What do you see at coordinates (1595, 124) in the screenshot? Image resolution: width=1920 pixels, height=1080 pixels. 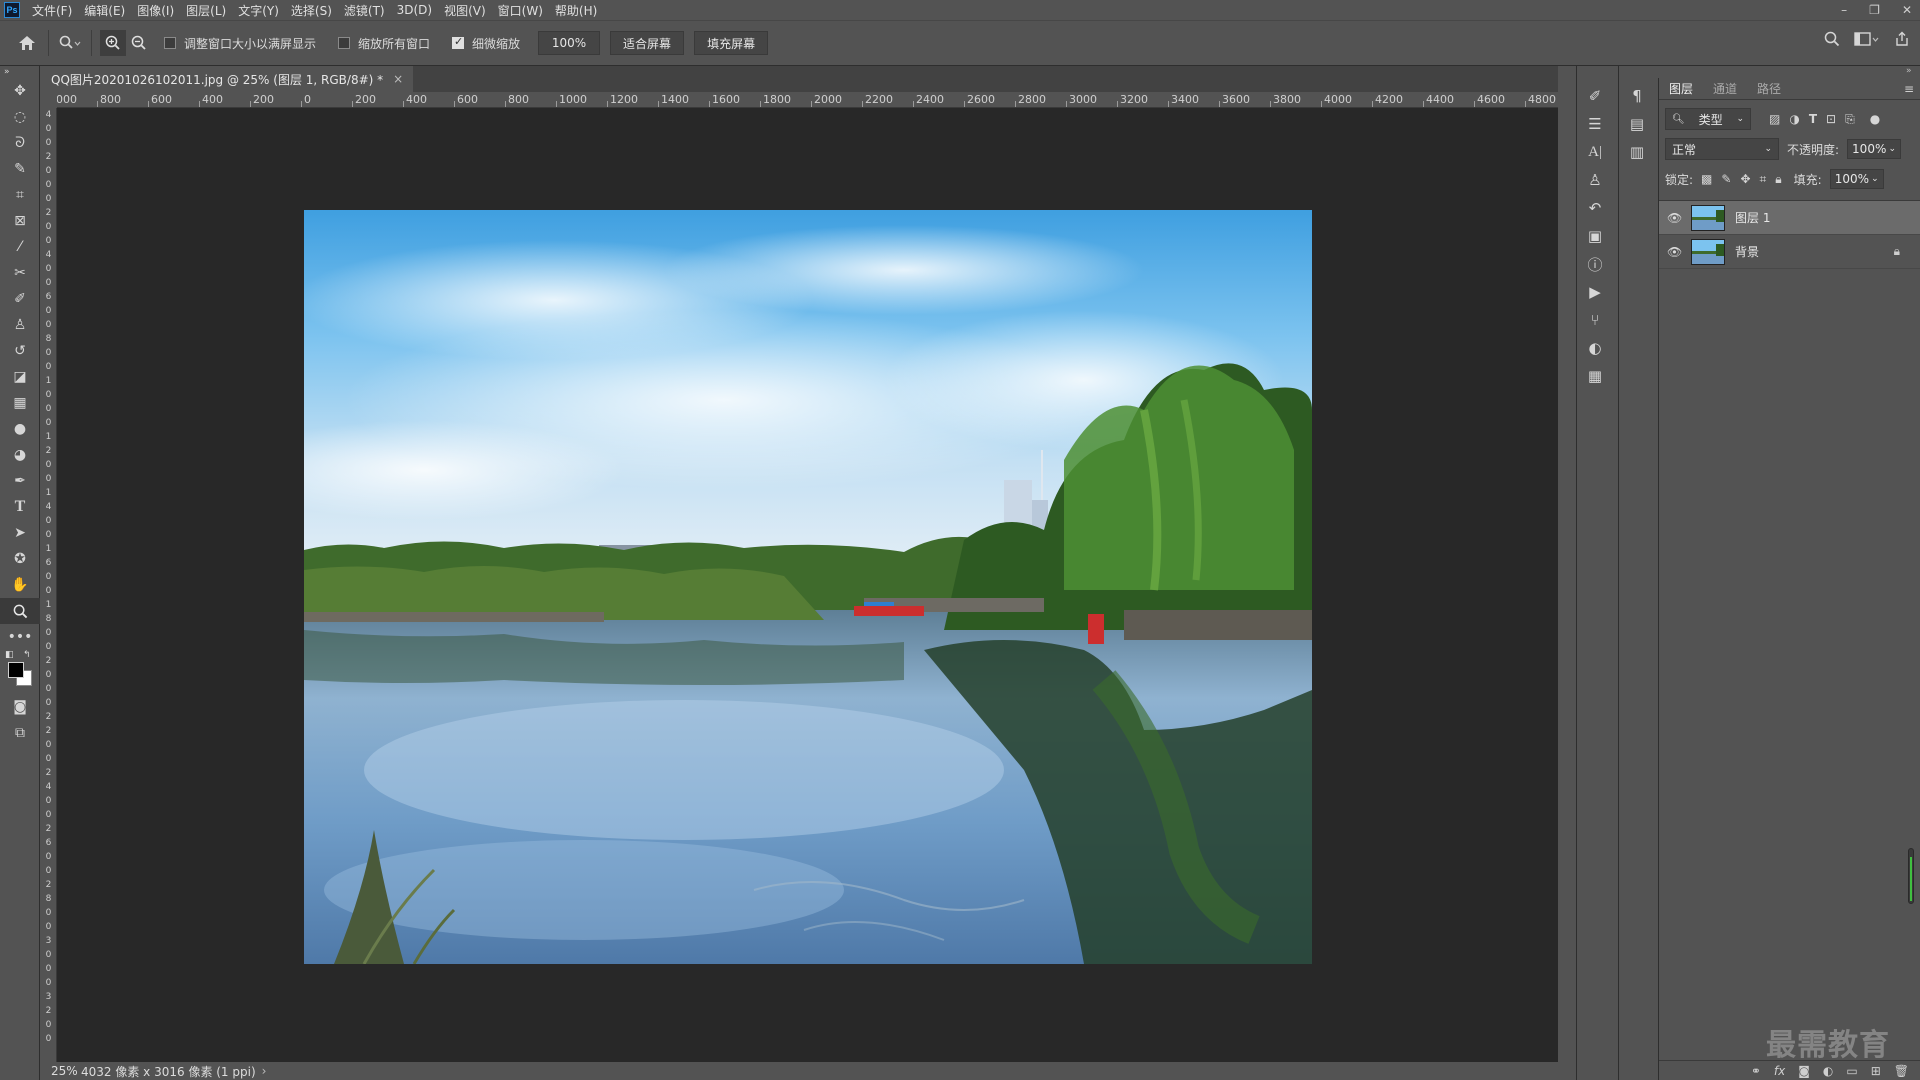 I see `adjustments-icon: ☰` at bounding box center [1595, 124].